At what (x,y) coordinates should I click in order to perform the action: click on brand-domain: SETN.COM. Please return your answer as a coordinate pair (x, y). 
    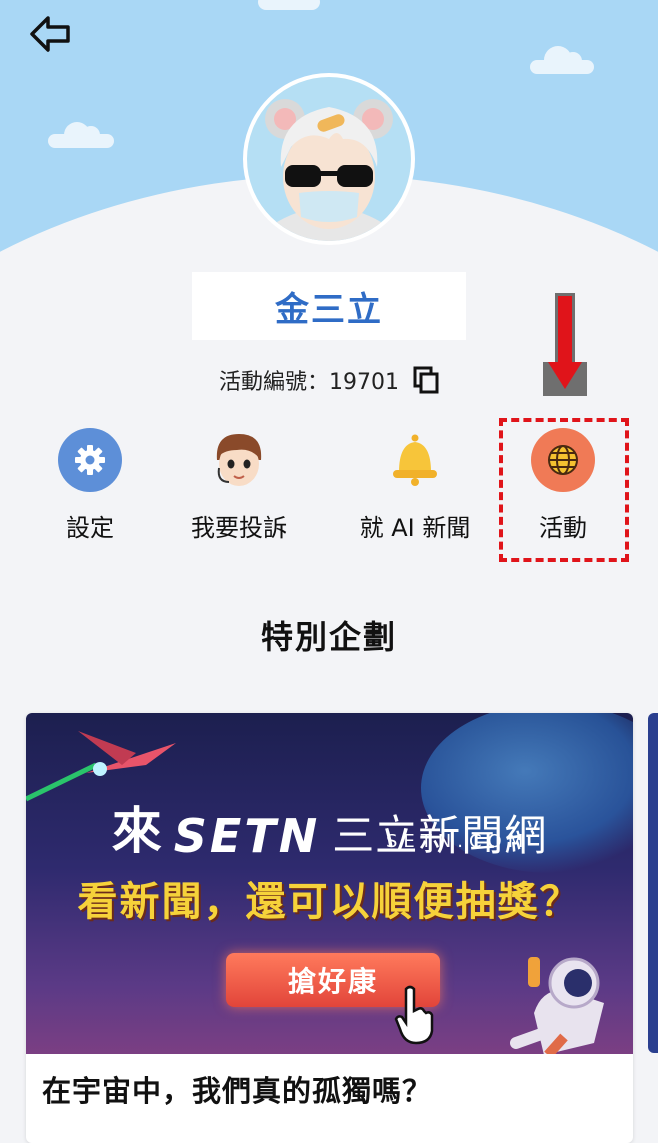
    Looking at the image, I should click on (458, 841).